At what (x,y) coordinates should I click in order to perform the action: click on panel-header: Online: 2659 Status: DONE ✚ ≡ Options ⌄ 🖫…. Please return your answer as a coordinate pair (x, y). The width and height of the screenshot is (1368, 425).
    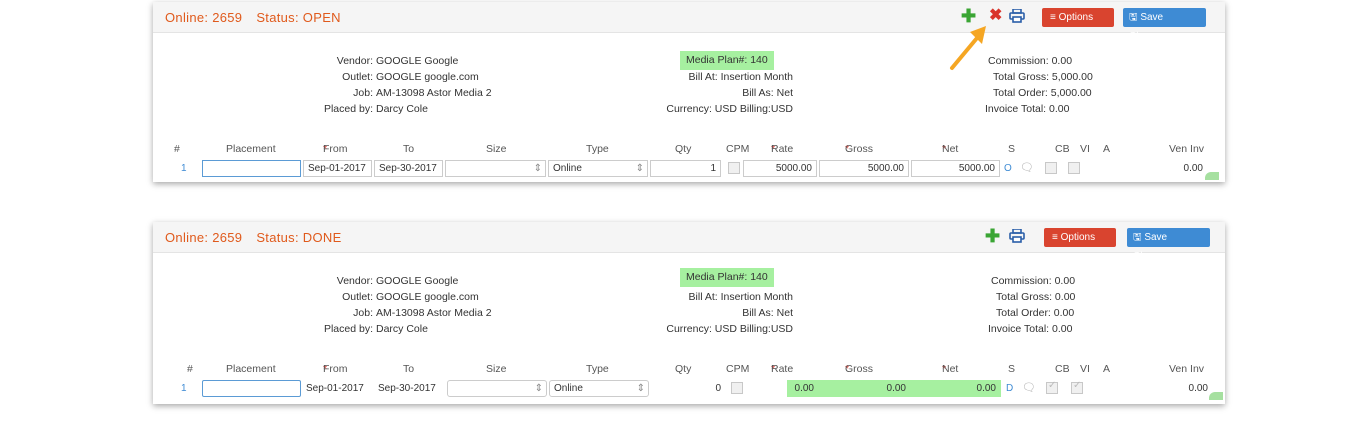
    Looking at the image, I should click on (689, 242).